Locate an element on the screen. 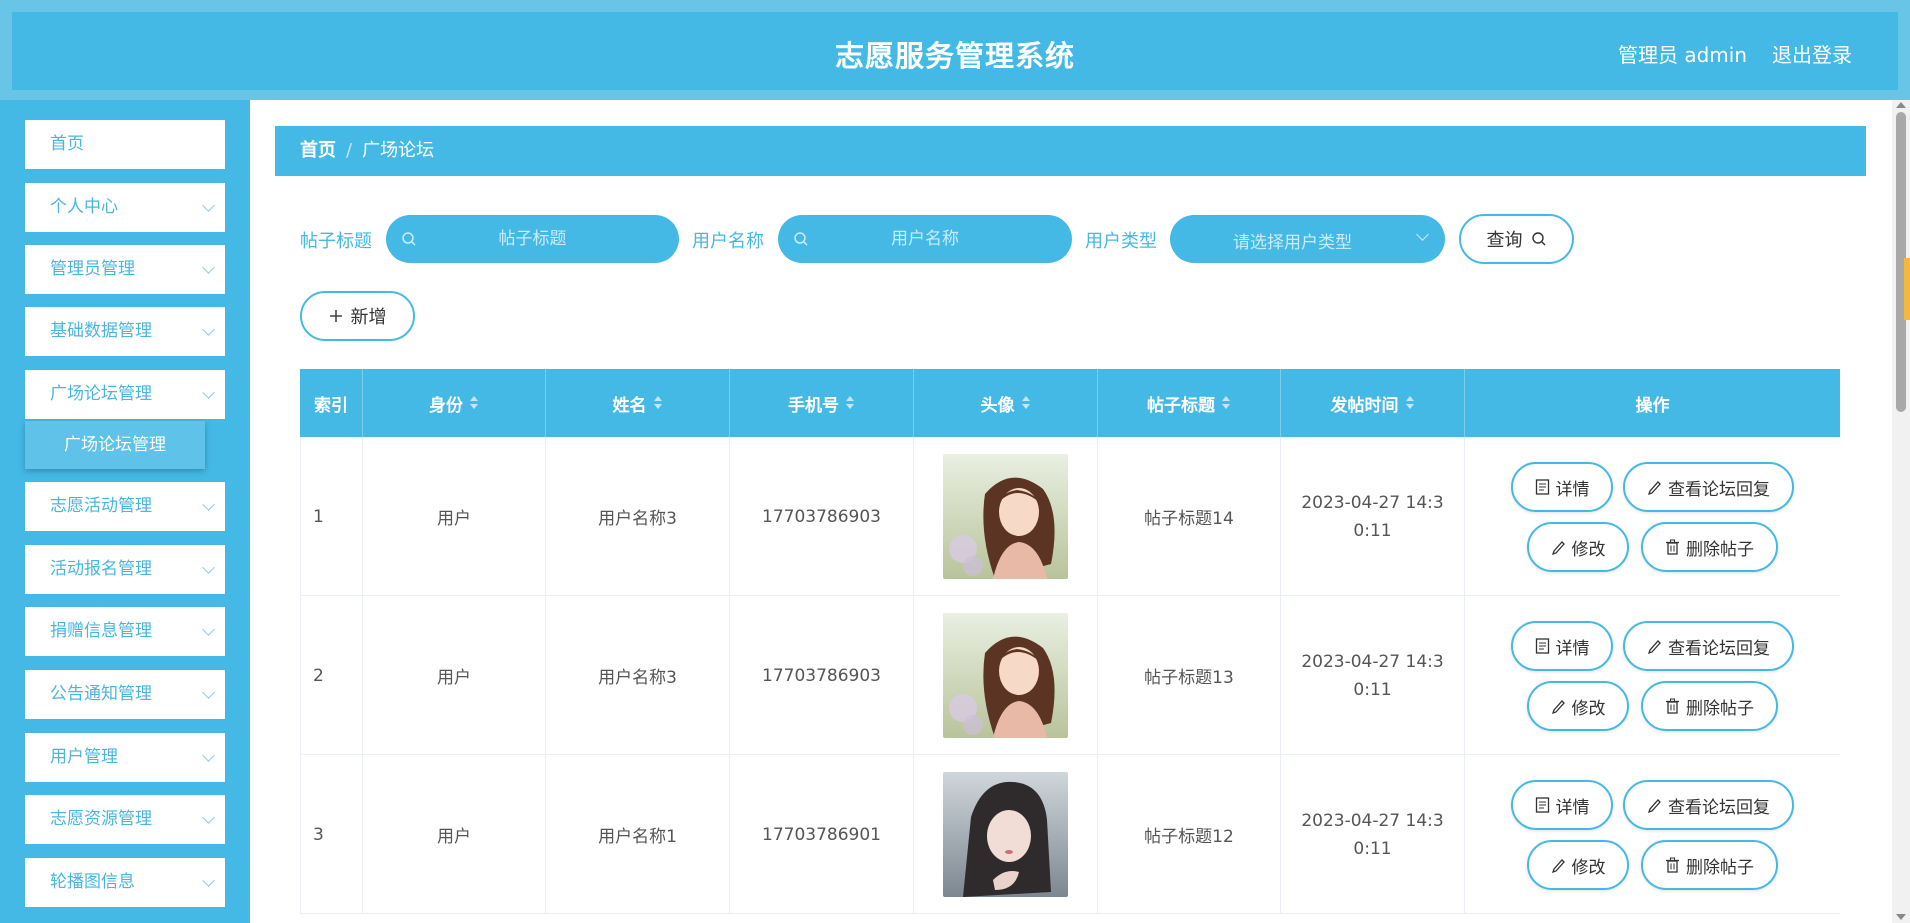  sidebar-item-carousel: 轮播图信息 is located at coordinates (125, 882).